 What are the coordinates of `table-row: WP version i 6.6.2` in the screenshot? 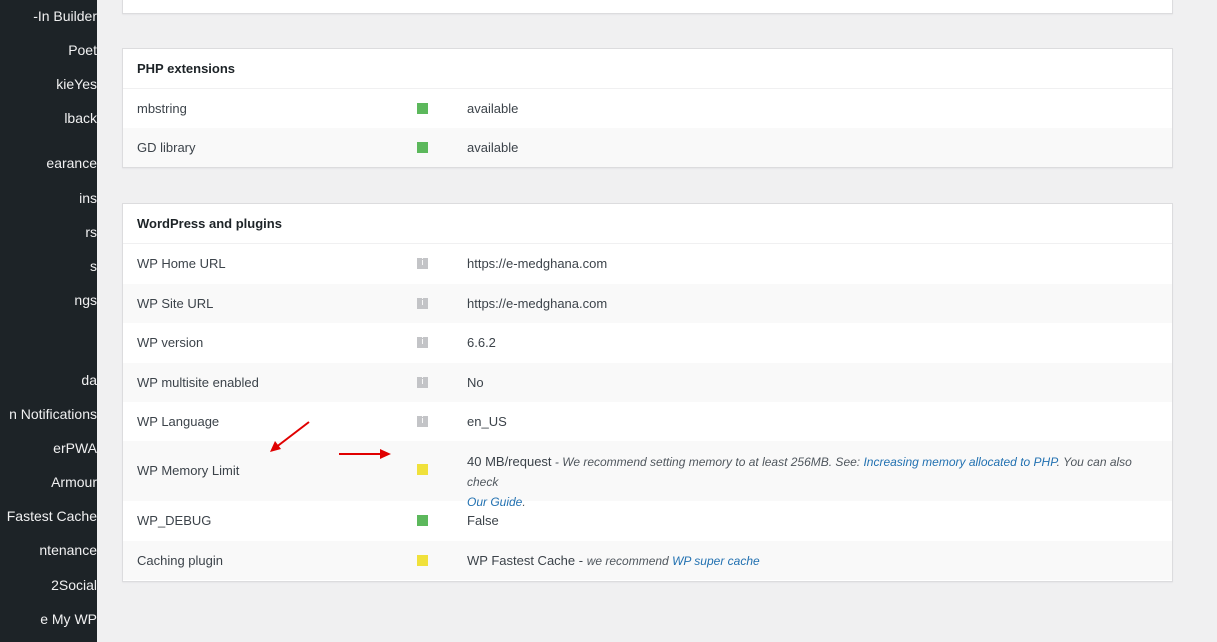 It's located at (647, 343).